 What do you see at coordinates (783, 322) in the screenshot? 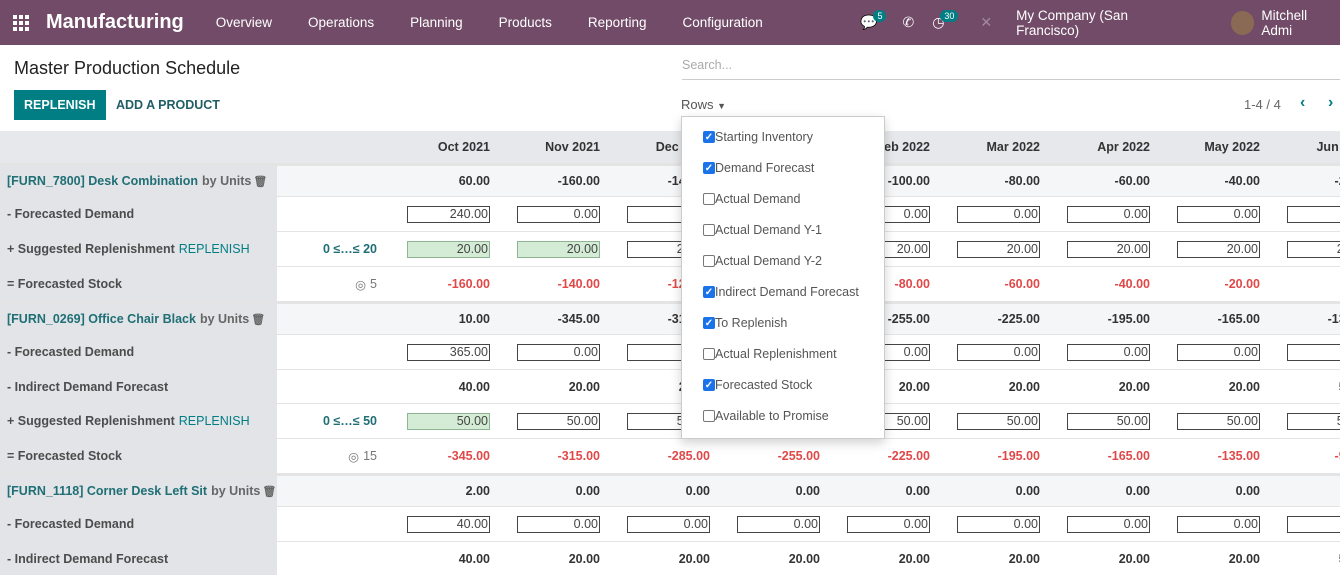
I see `row-option-to-replenish: ✓ To Replenish` at bounding box center [783, 322].